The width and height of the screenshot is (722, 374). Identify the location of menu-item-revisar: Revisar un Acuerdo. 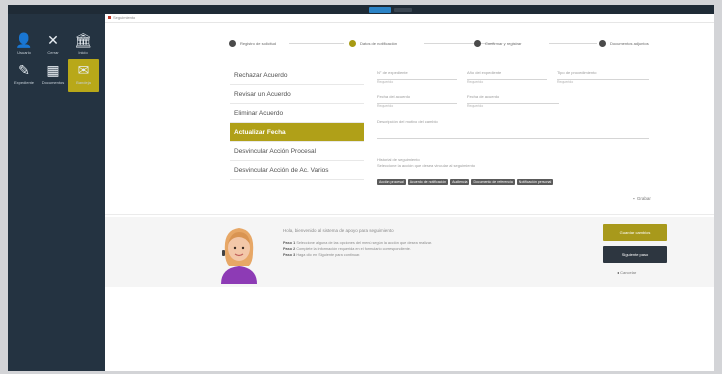
(297, 94).